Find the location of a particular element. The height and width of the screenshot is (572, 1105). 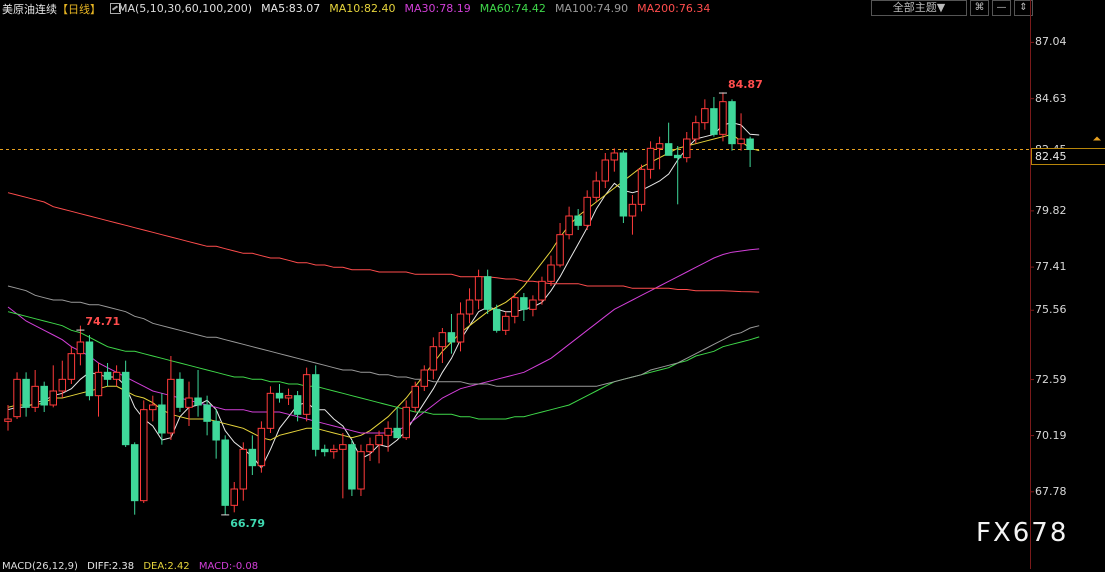

annotation-label: 84.87 is located at coordinates (745, 84).